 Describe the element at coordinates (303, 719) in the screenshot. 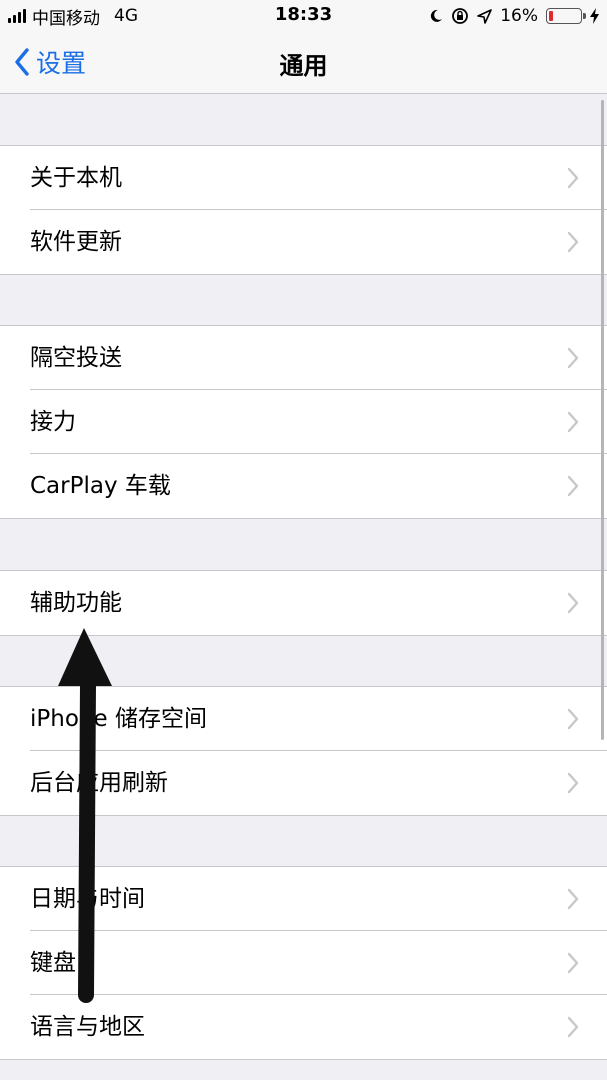

I see `settings-row: iPhone 储存空间` at that location.